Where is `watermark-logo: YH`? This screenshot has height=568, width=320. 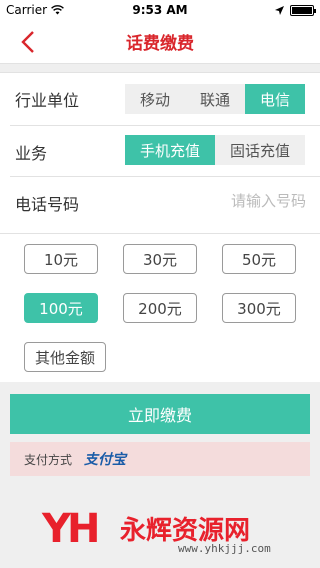 watermark-logo: YH is located at coordinates (71, 529).